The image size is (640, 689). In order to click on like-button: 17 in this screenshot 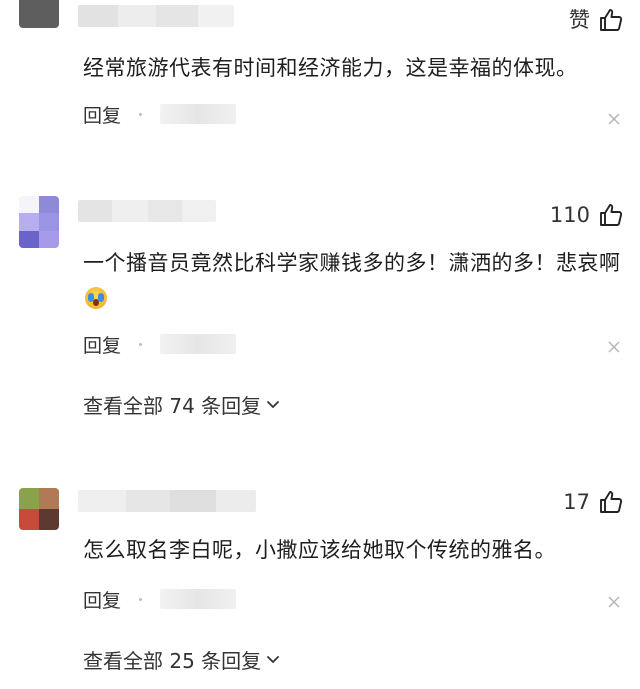, I will do `click(593, 502)`.